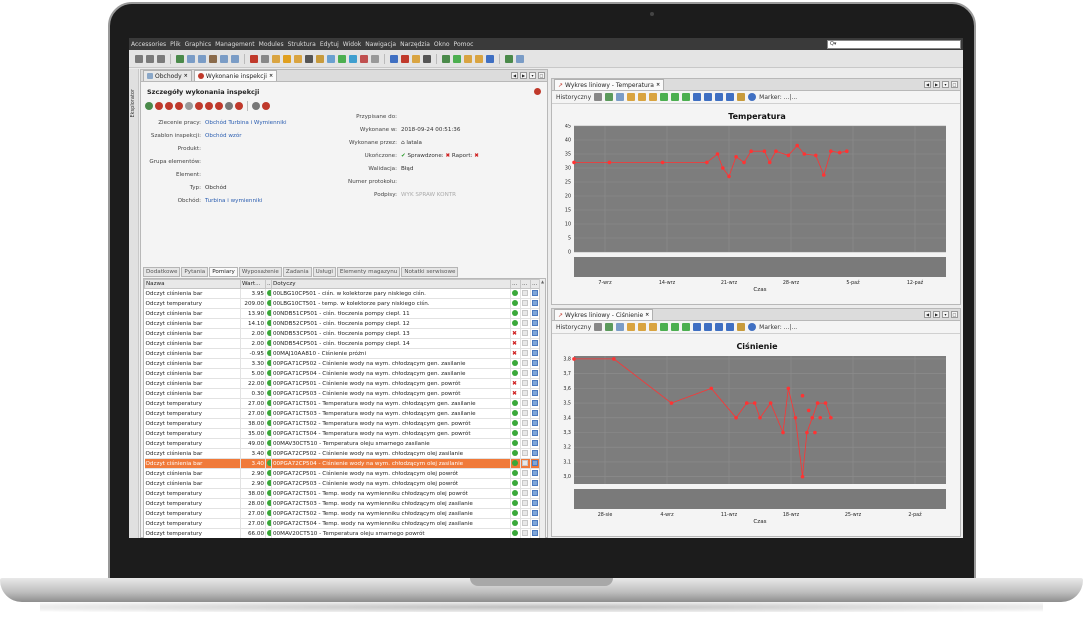 The image size is (1083, 632). I want to click on leaf-icon, so click(446, 58).